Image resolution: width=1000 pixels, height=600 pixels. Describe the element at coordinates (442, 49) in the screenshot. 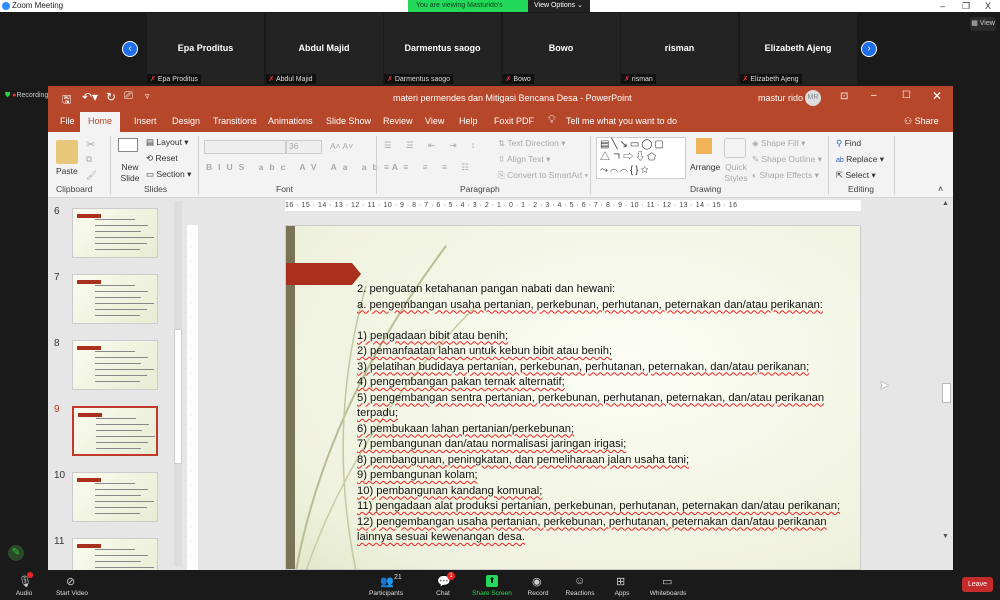

I see `participant-tile: Darmentus saogo ✗ Darmentus saogo` at that location.